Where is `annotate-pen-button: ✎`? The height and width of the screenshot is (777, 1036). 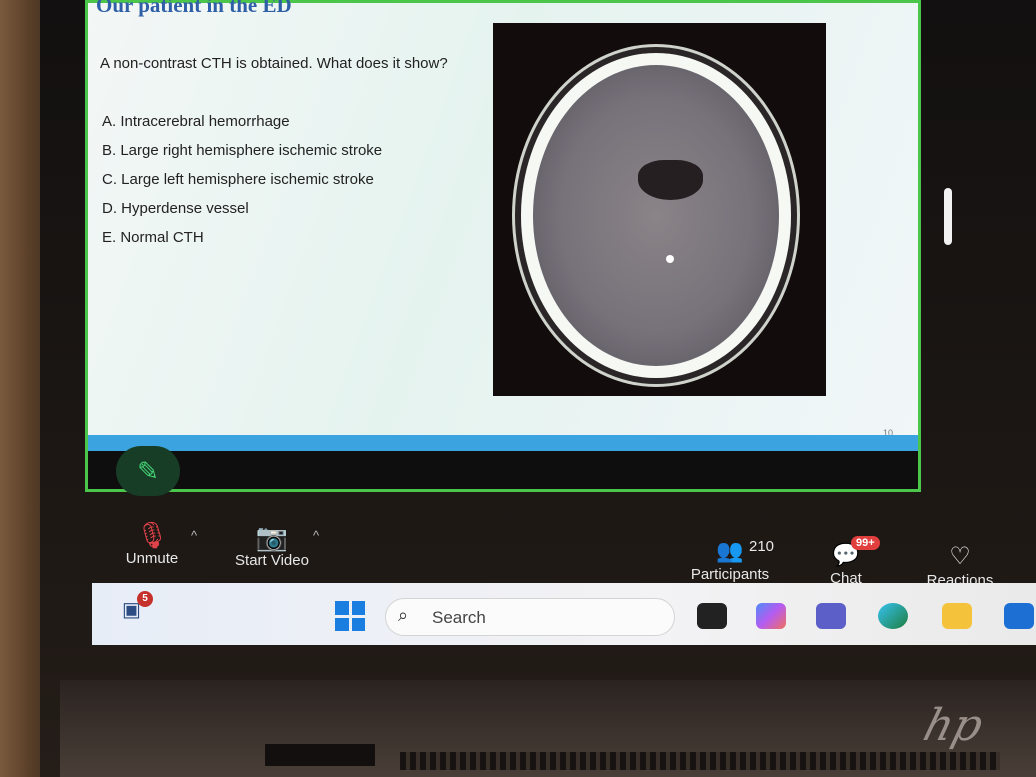
annotate-pen-button: ✎ is located at coordinates (148, 471).